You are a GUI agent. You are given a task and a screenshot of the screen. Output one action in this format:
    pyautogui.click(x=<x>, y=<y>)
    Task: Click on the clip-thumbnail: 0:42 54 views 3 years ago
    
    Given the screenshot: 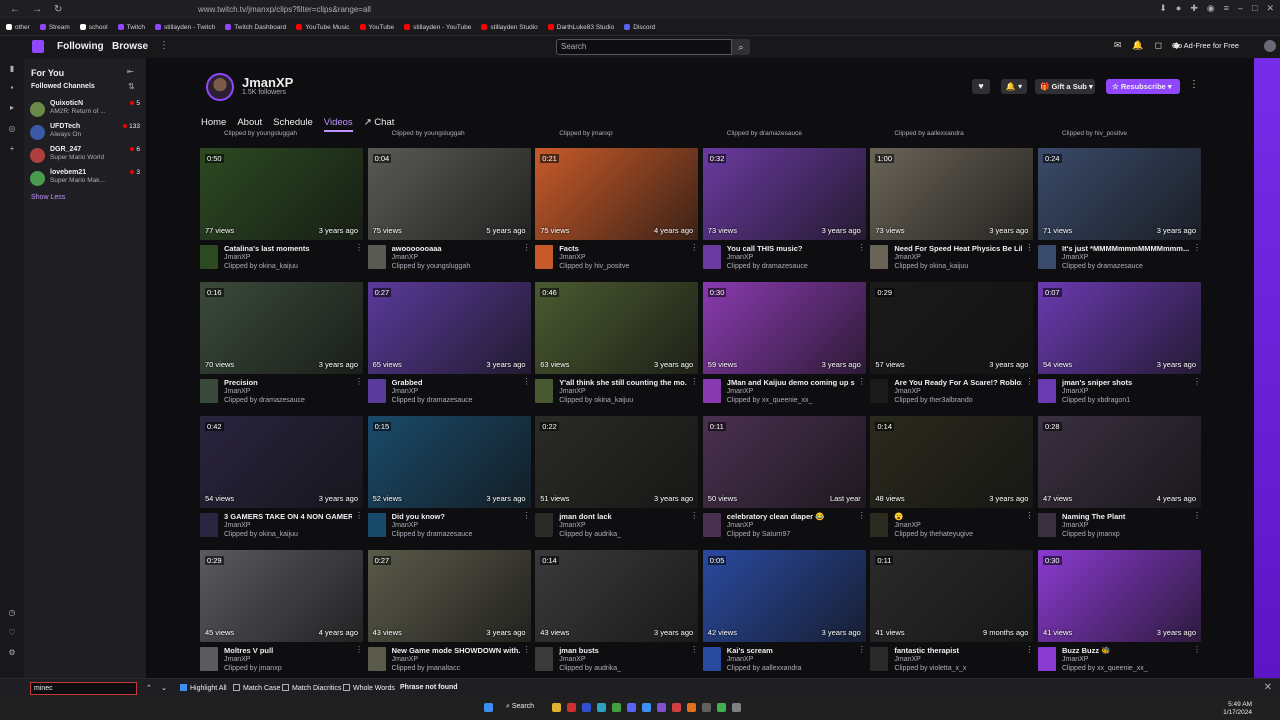 What is the action you would take?
    pyautogui.click(x=281, y=462)
    